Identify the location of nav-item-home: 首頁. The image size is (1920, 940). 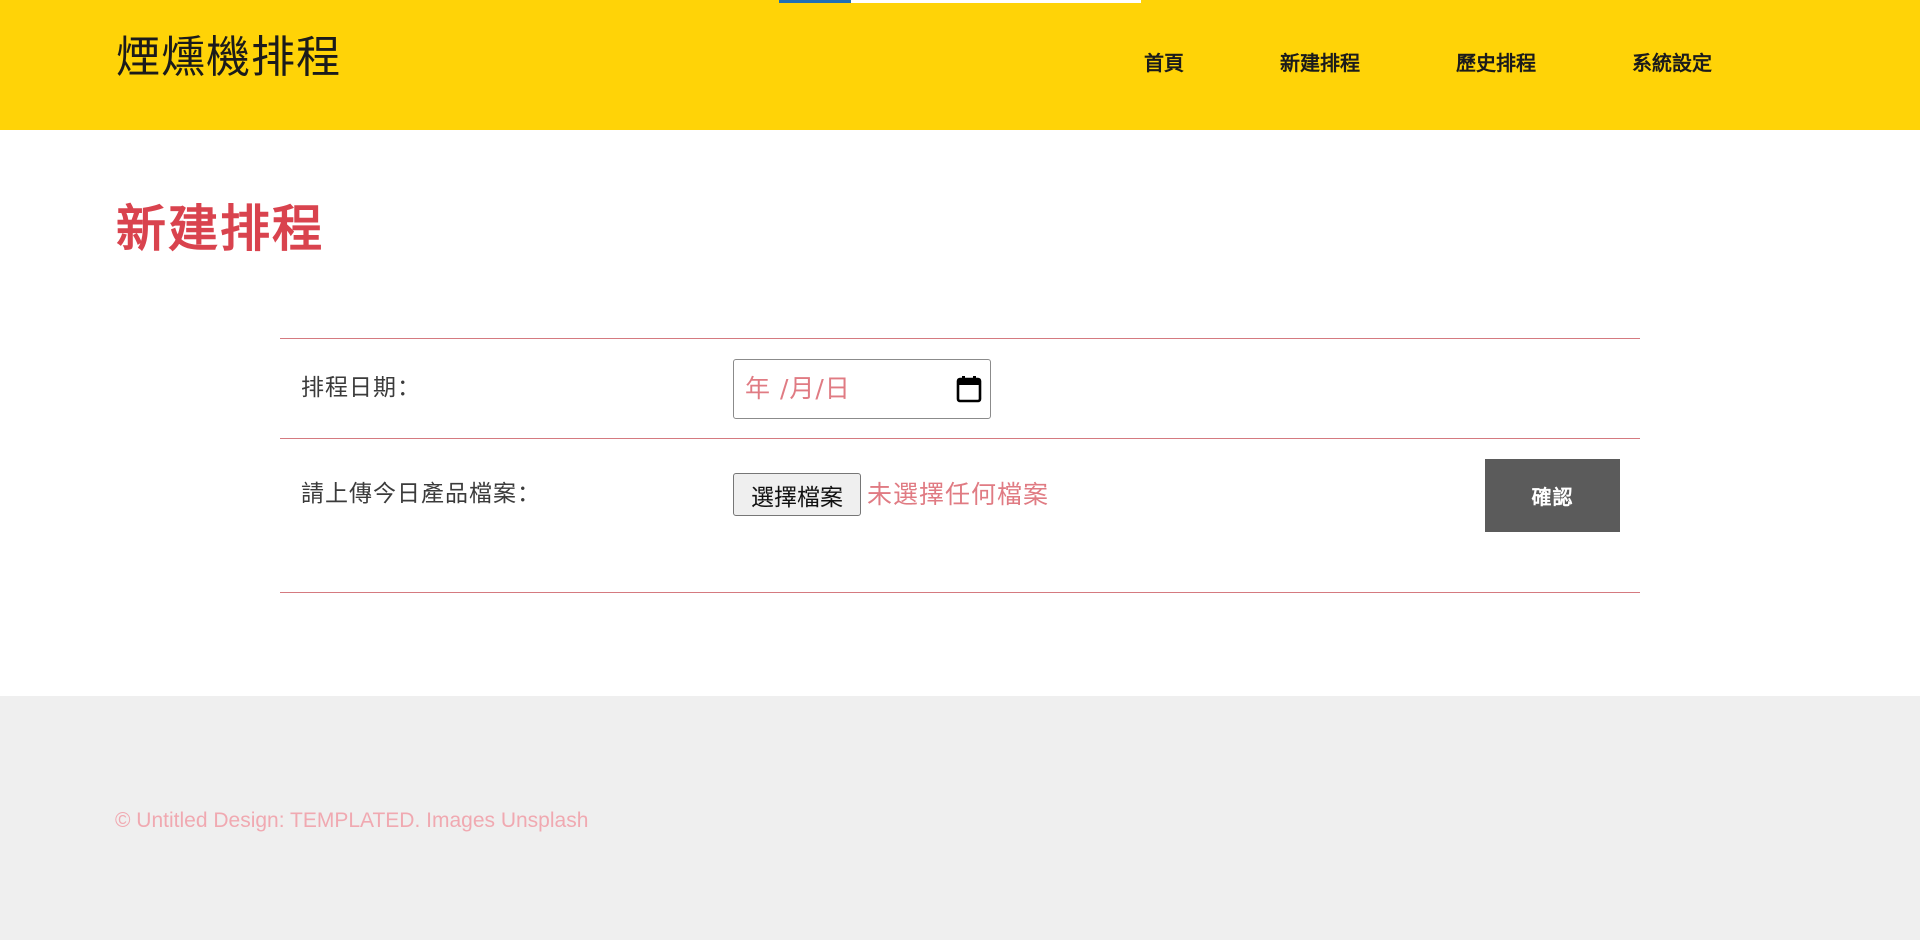
(1164, 63).